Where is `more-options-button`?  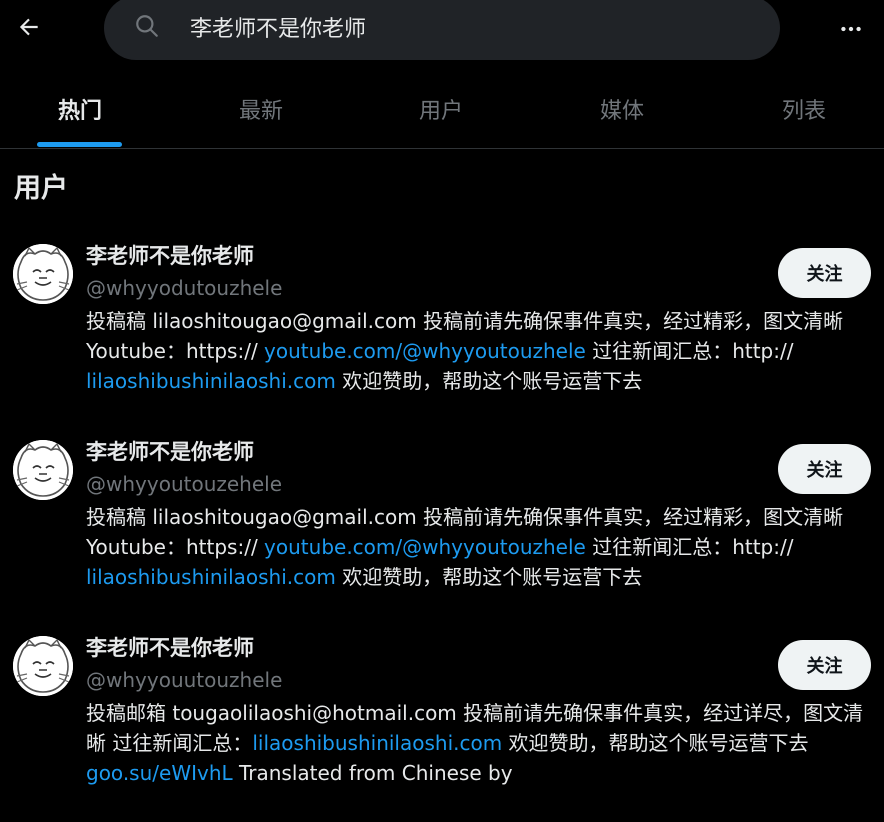
more-options-button is located at coordinates (851, 29).